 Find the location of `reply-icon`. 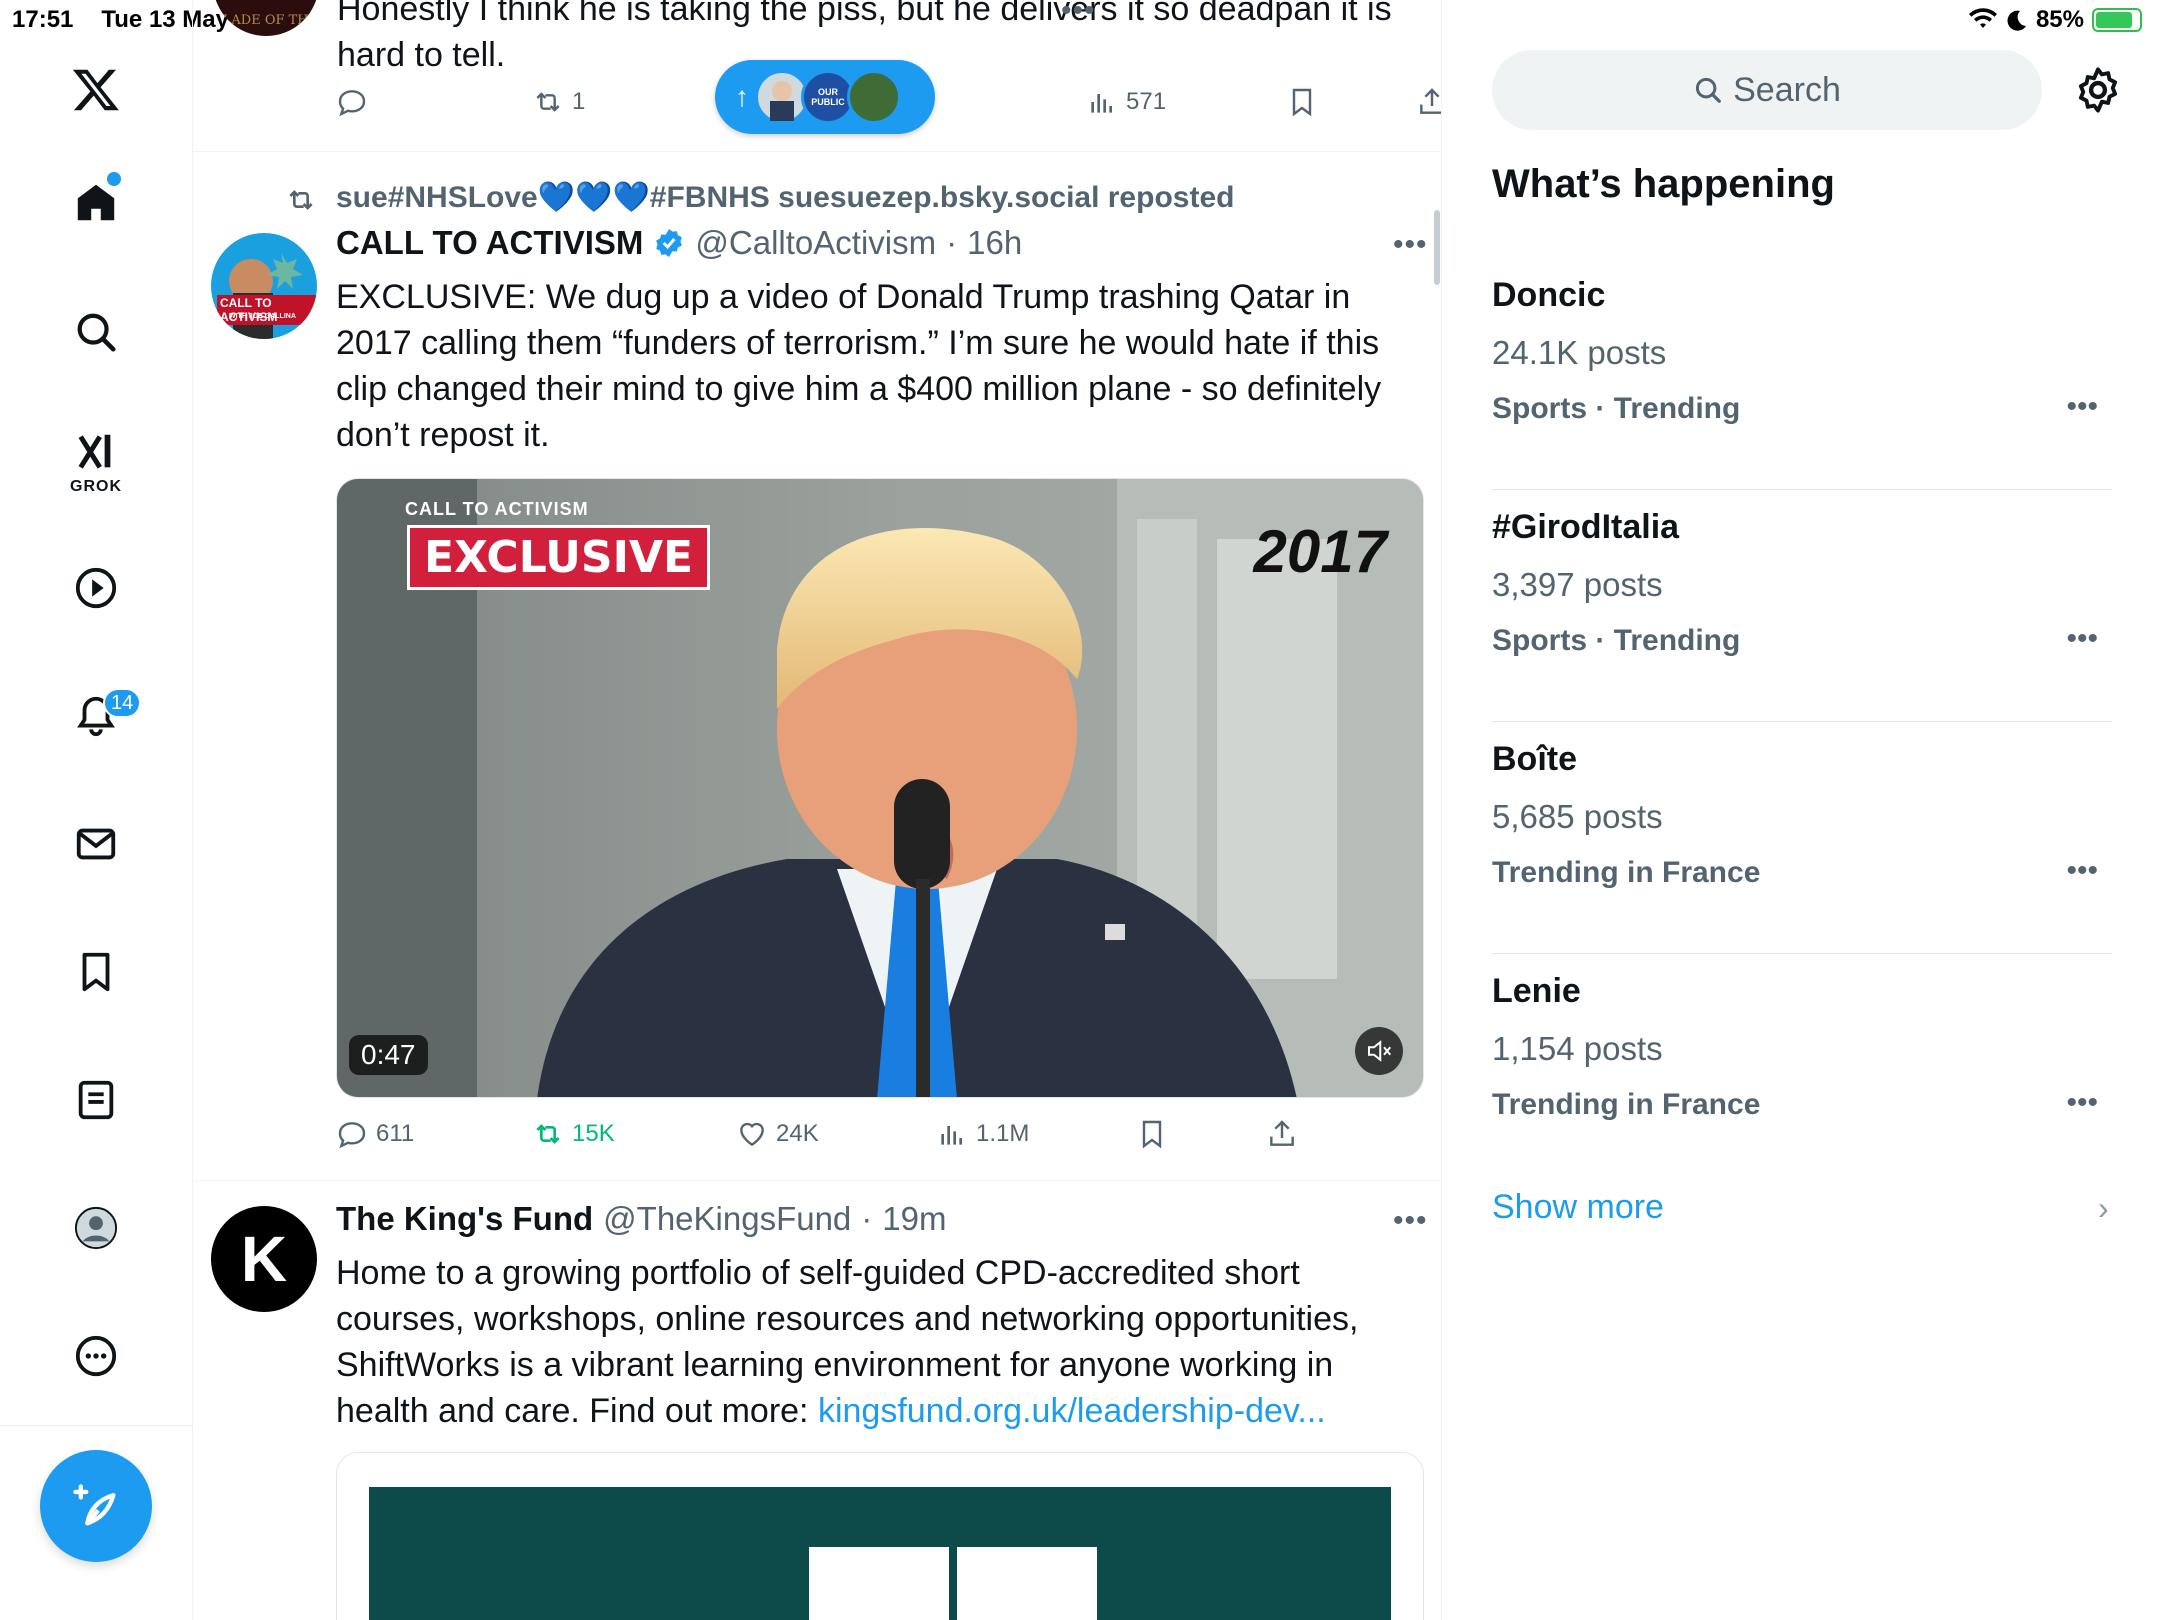

reply-icon is located at coordinates (352, 103).